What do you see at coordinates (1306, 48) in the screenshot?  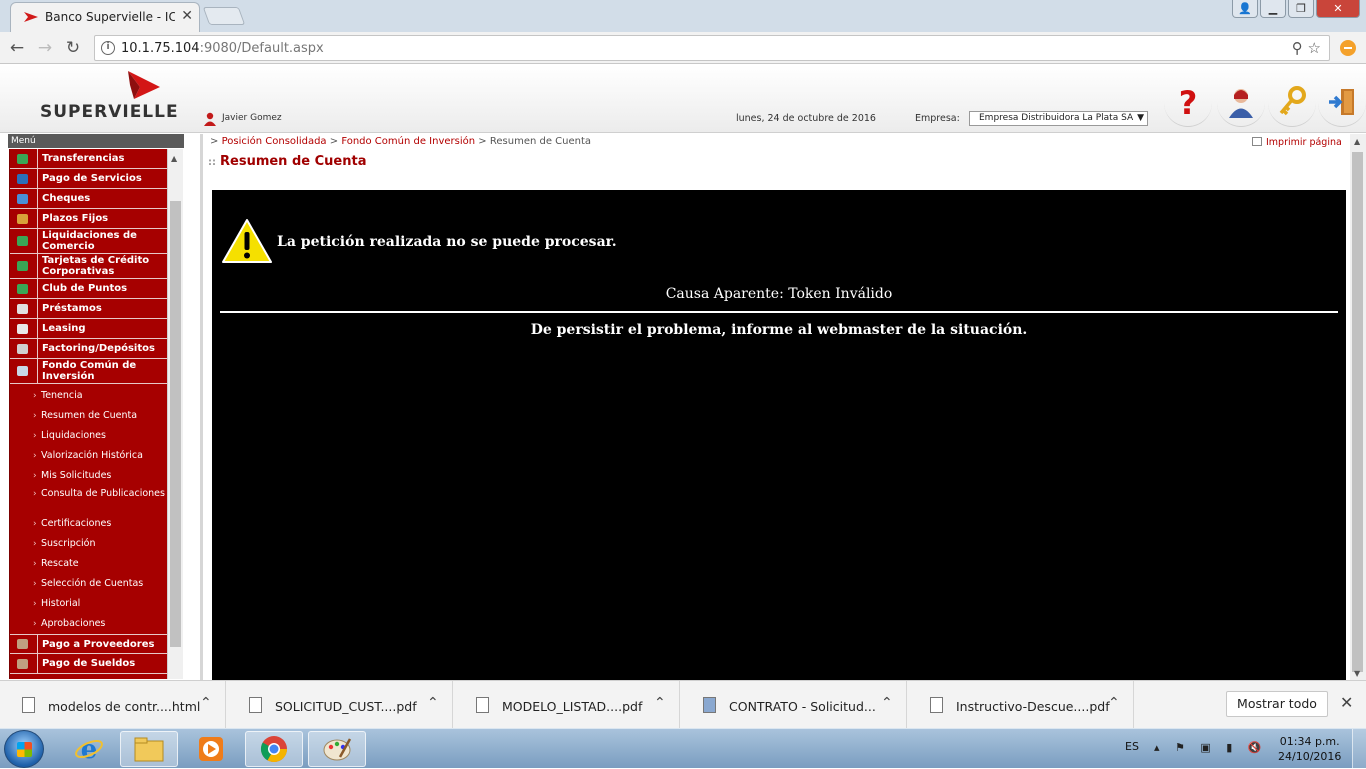 I see `bookmark-star-icon: ⚲ ☆` at bounding box center [1306, 48].